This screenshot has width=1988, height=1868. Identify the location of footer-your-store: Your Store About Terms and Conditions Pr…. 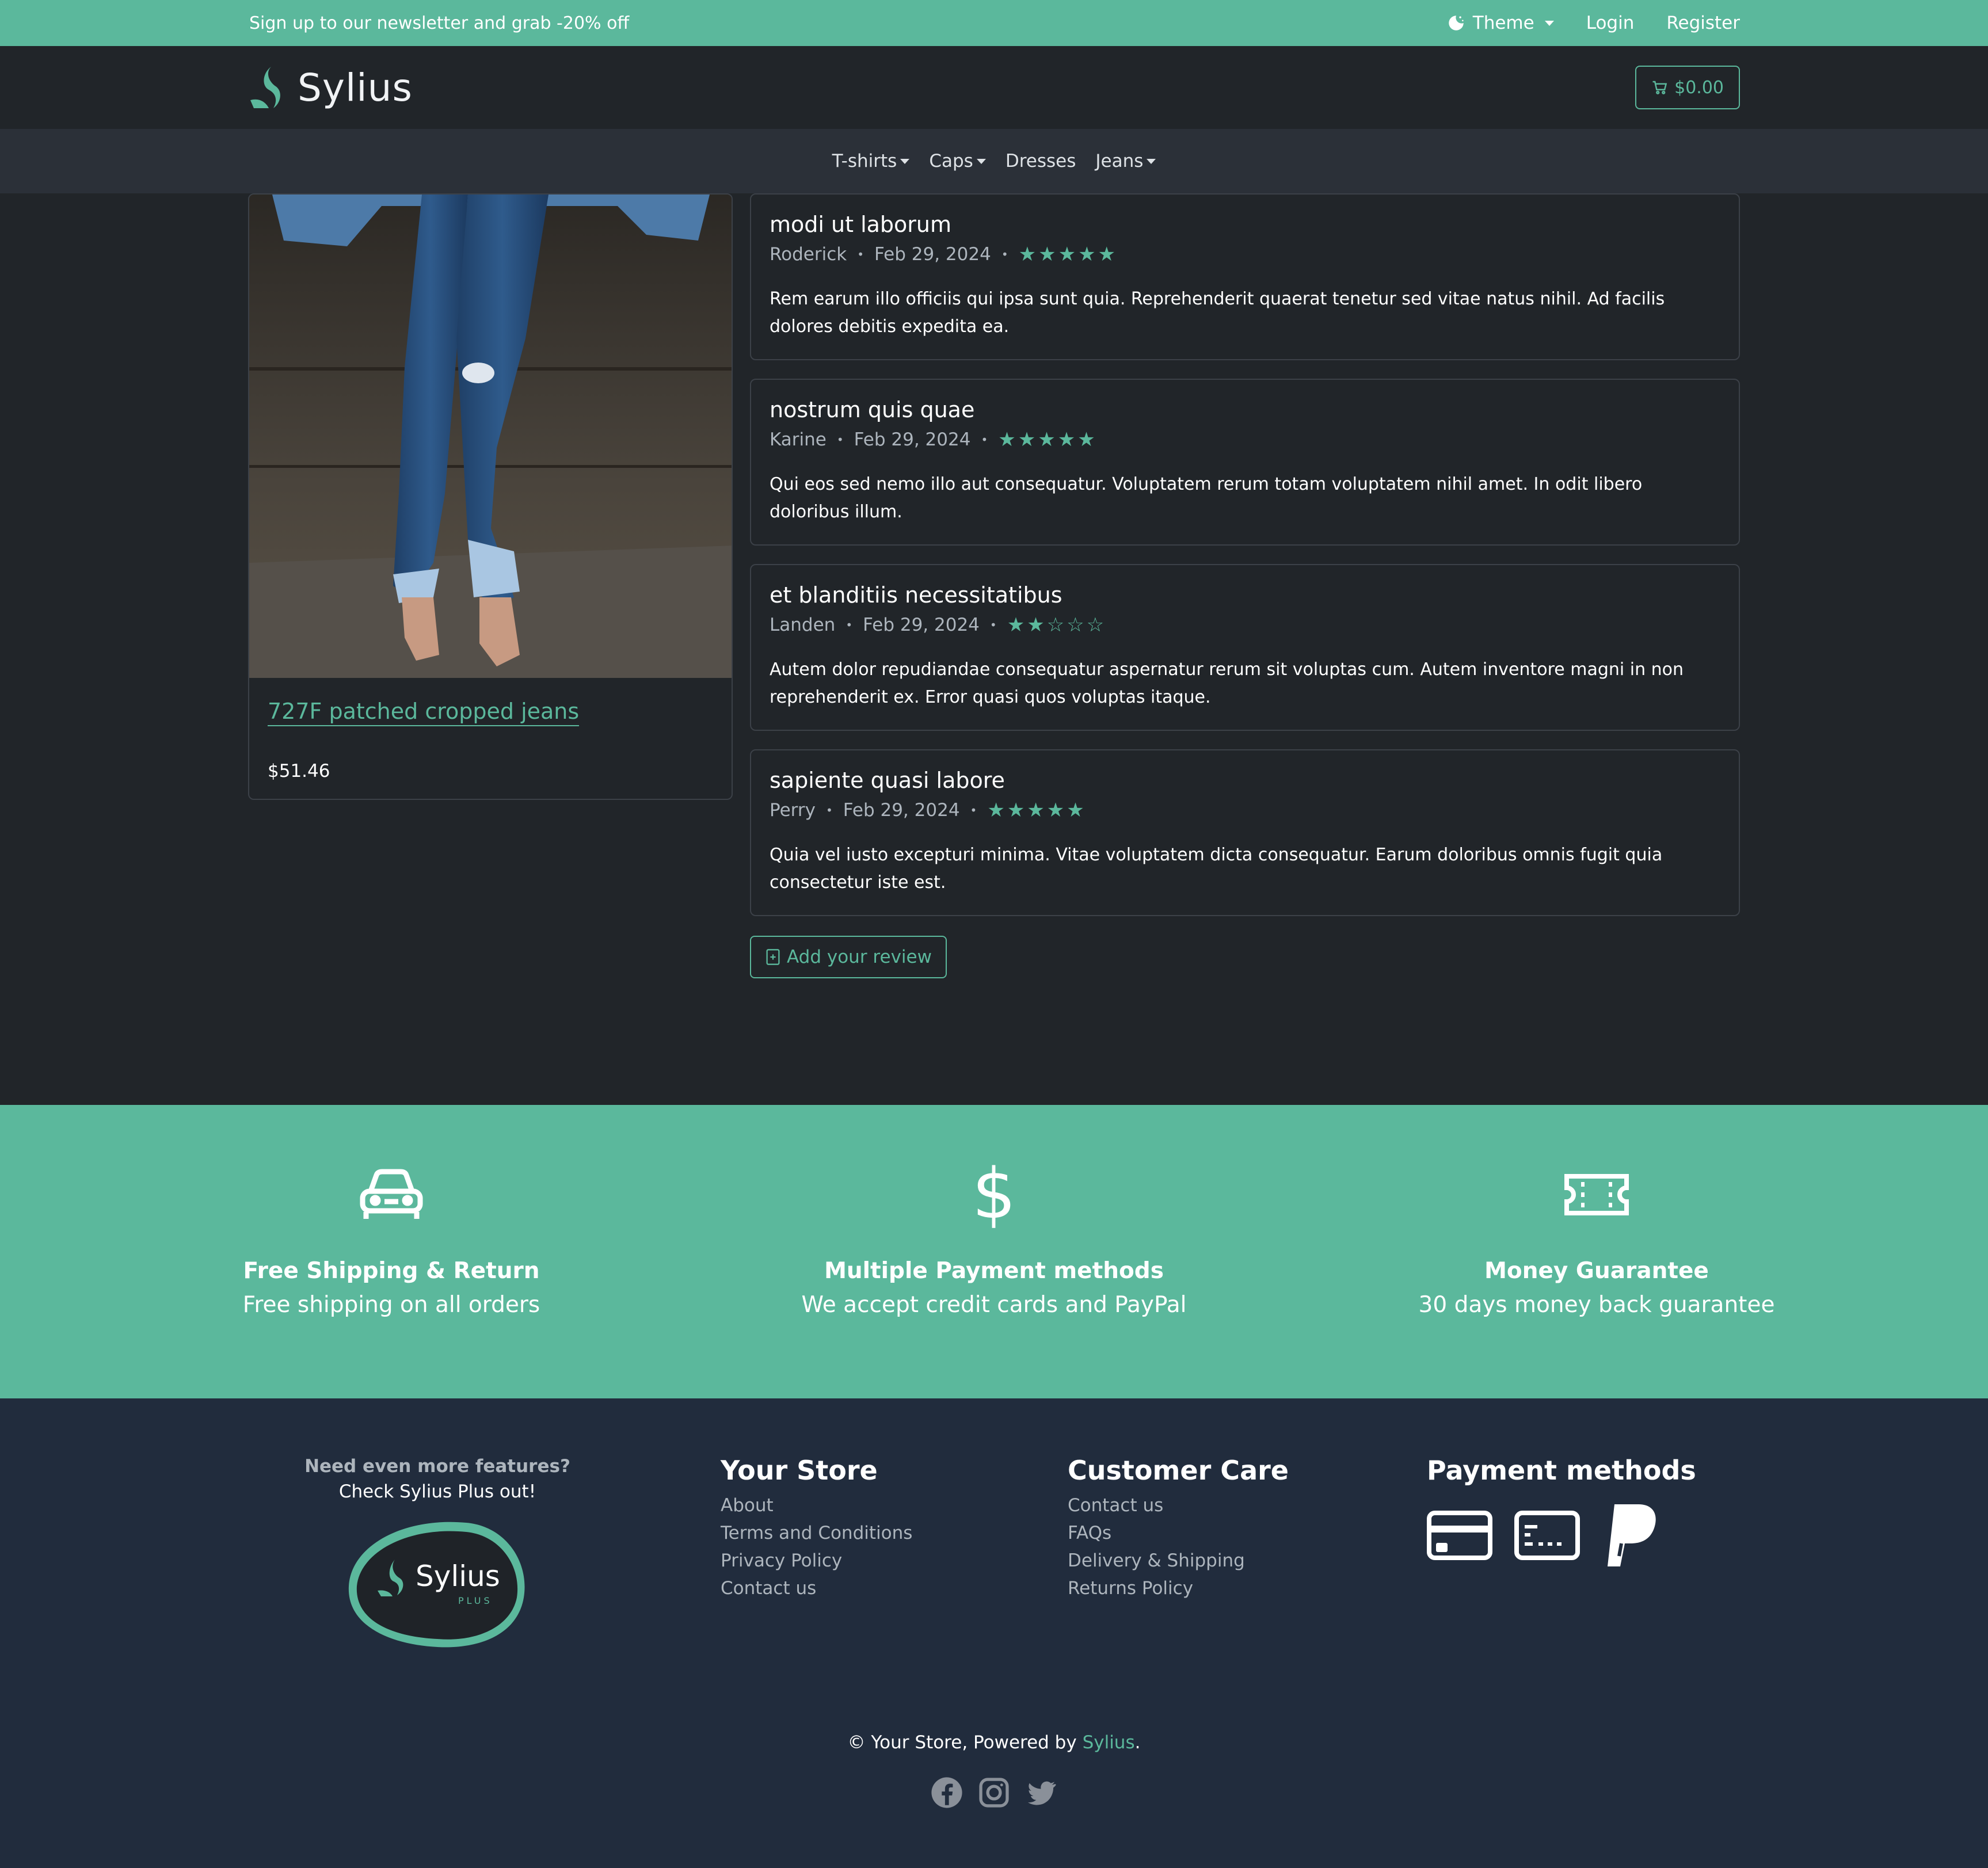
(816, 1528).